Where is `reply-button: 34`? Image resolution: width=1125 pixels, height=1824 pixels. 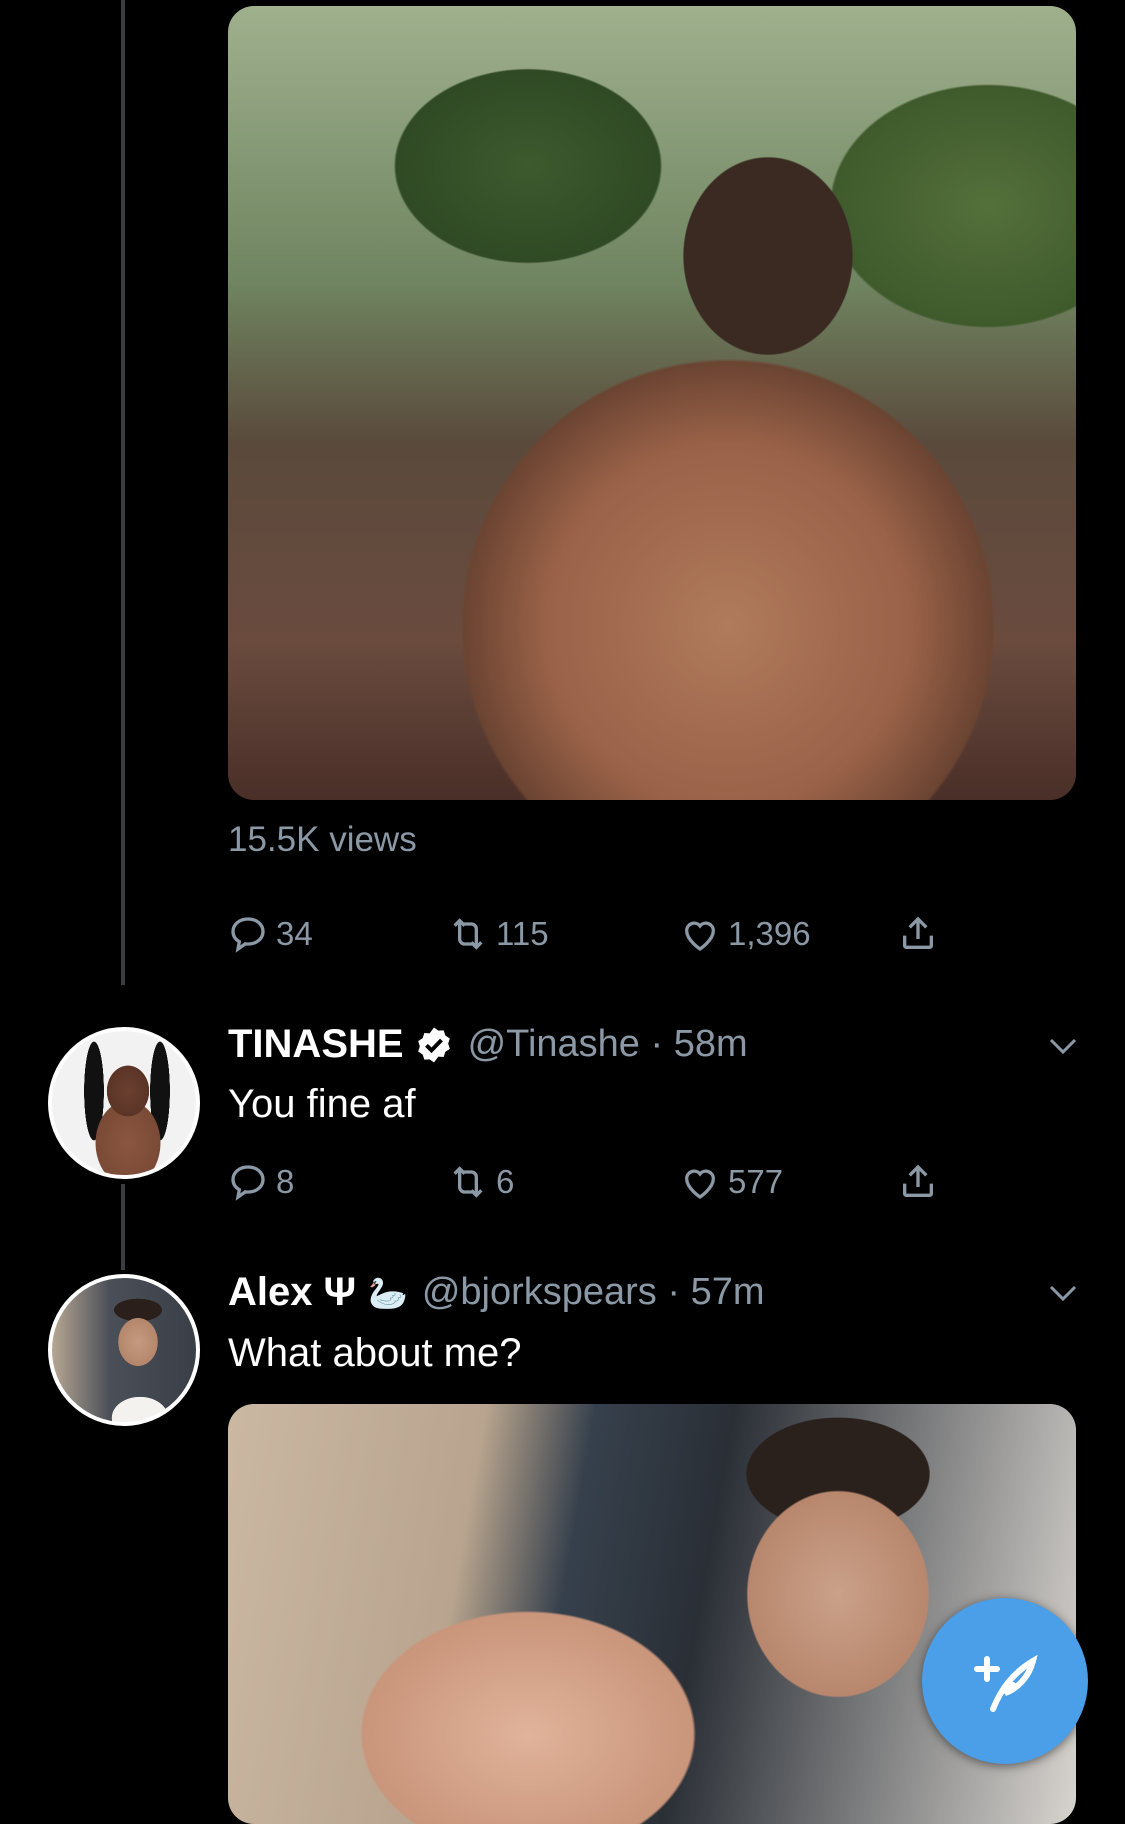 reply-button: 34 is located at coordinates (270, 934).